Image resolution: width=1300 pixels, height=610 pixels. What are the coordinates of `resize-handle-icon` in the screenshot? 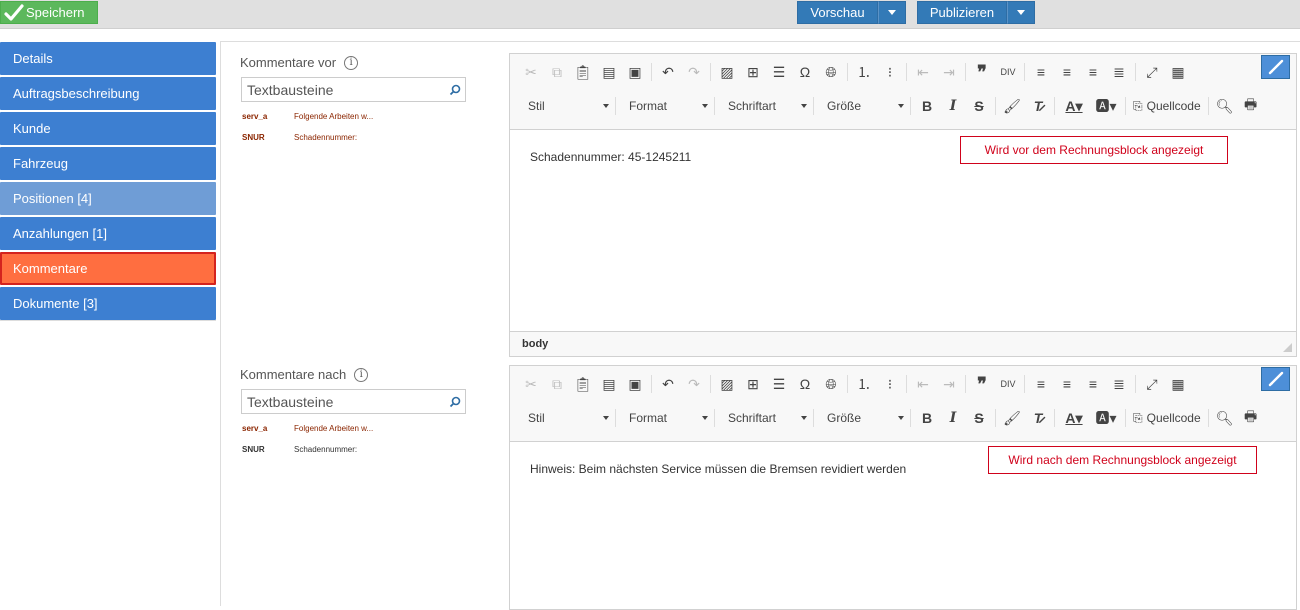 It's located at (1287, 347).